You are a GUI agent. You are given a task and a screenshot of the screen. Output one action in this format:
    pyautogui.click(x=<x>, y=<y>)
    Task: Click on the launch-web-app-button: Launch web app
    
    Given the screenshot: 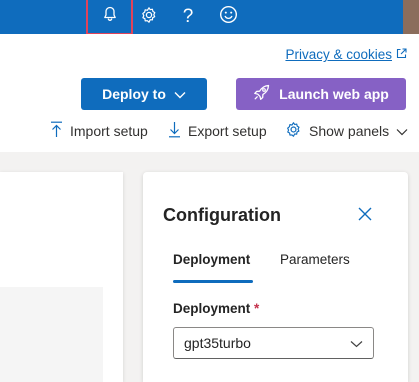 What is the action you would take?
    pyautogui.click(x=321, y=94)
    